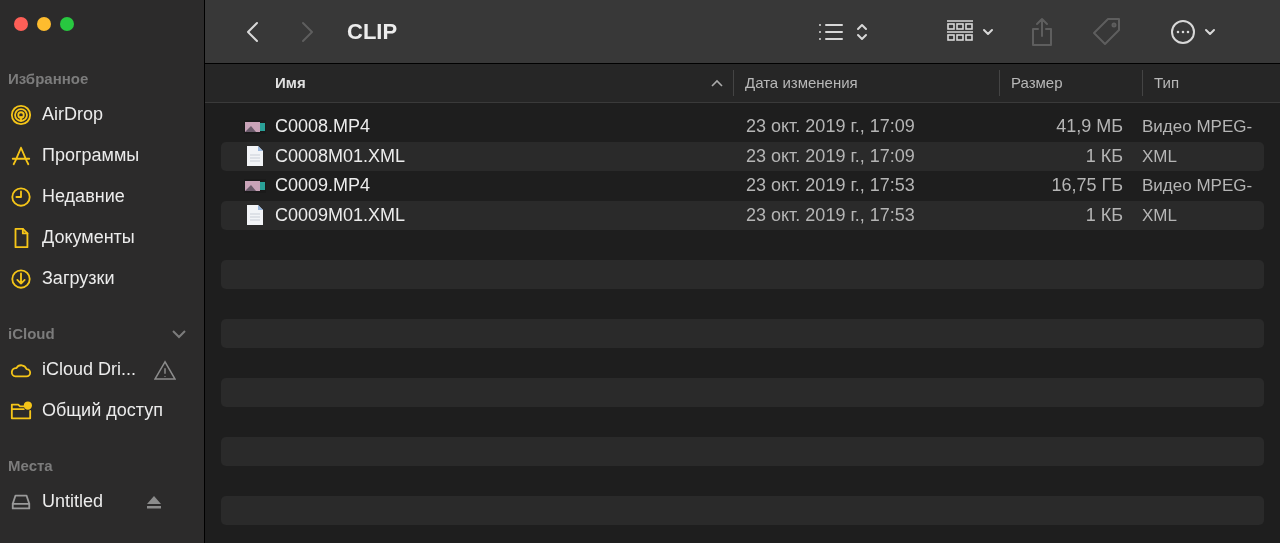  Describe the element at coordinates (1089, 127) in the screenshot. I see `size-cell-text: 41,9 МБ` at that location.